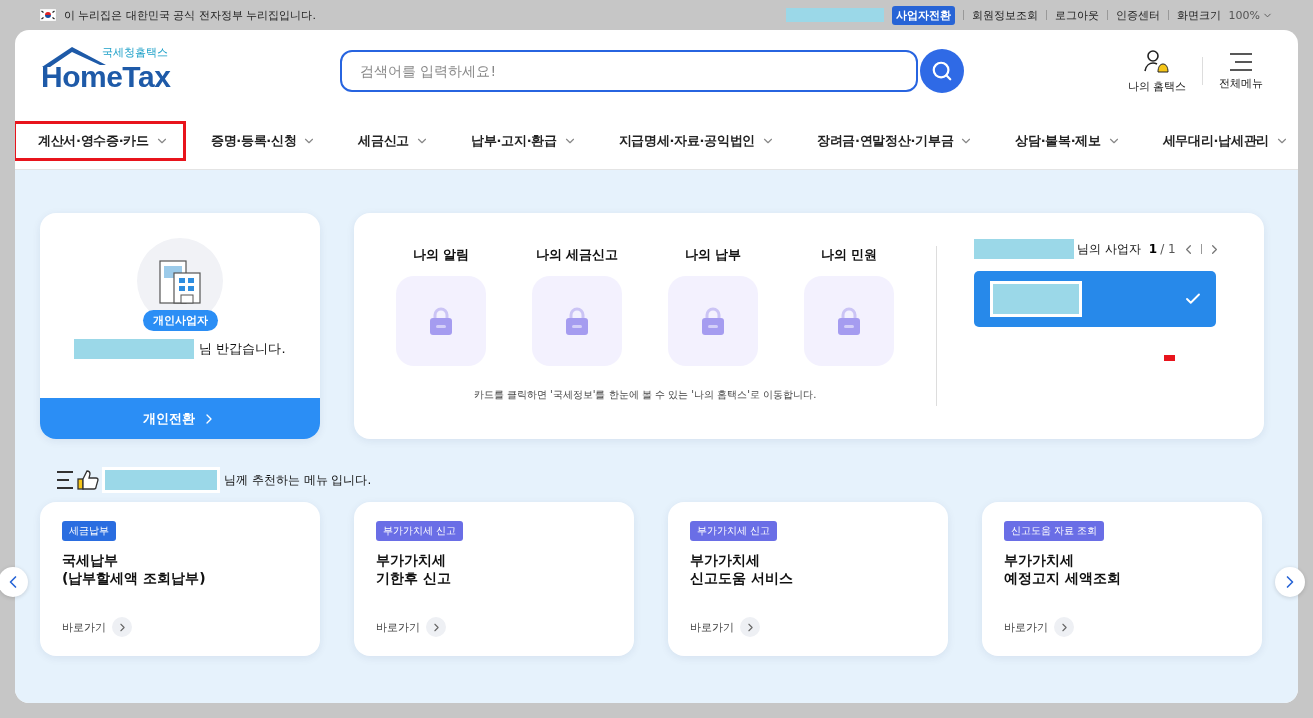  I want to click on list-thumbs-up-icon, so click(78, 480).